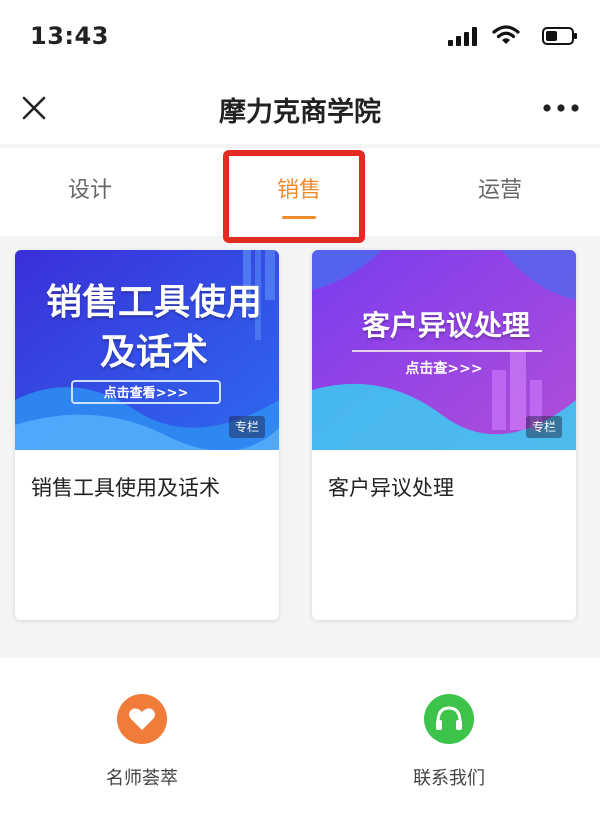  Describe the element at coordinates (142, 778) in the screenshot. I see `famous-teachers-label: 名师荟萃` at that location.